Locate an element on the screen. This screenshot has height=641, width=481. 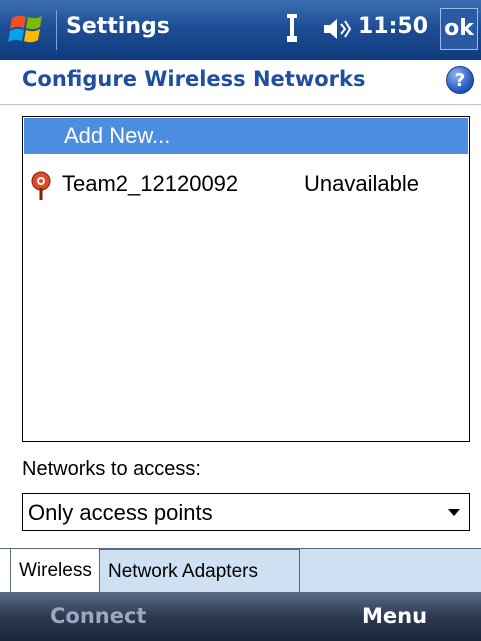
signal-icon is located at coordinates (292, 29).